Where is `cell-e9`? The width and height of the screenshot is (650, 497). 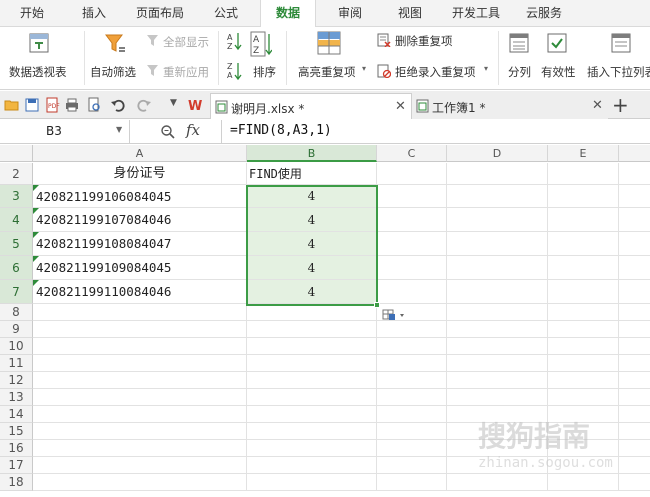
cell-e9 is located at coordinates (583, 329).